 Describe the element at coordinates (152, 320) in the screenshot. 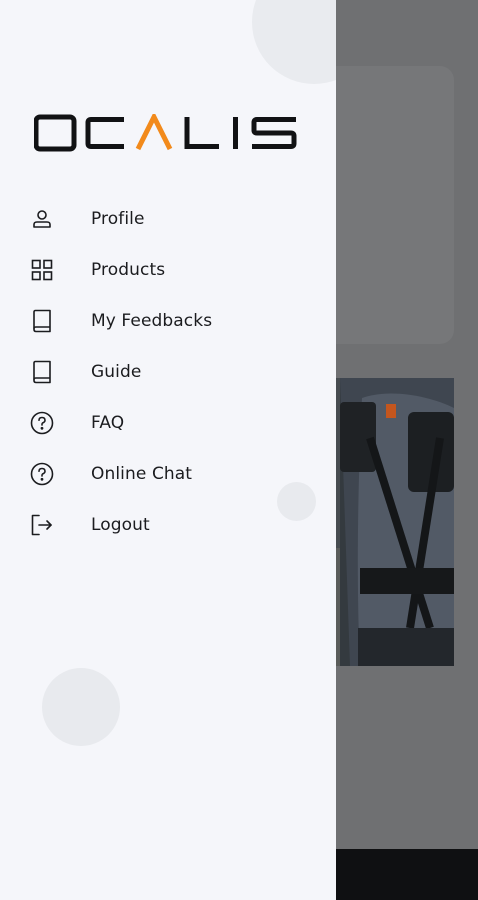

I see `menu-label: My Feedbacks` at that location.